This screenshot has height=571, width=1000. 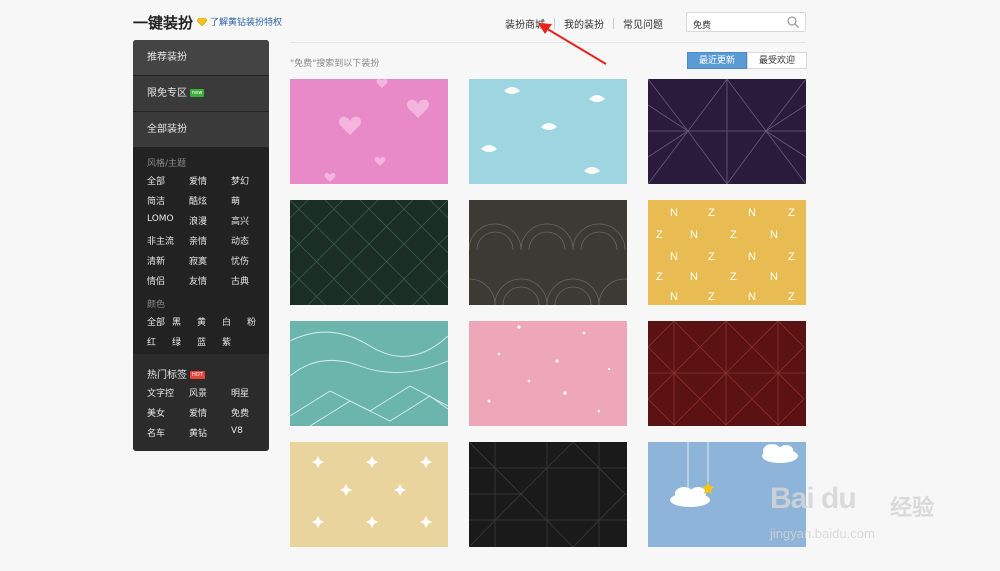 I want to click on search-box, so click(x=746, y=23).